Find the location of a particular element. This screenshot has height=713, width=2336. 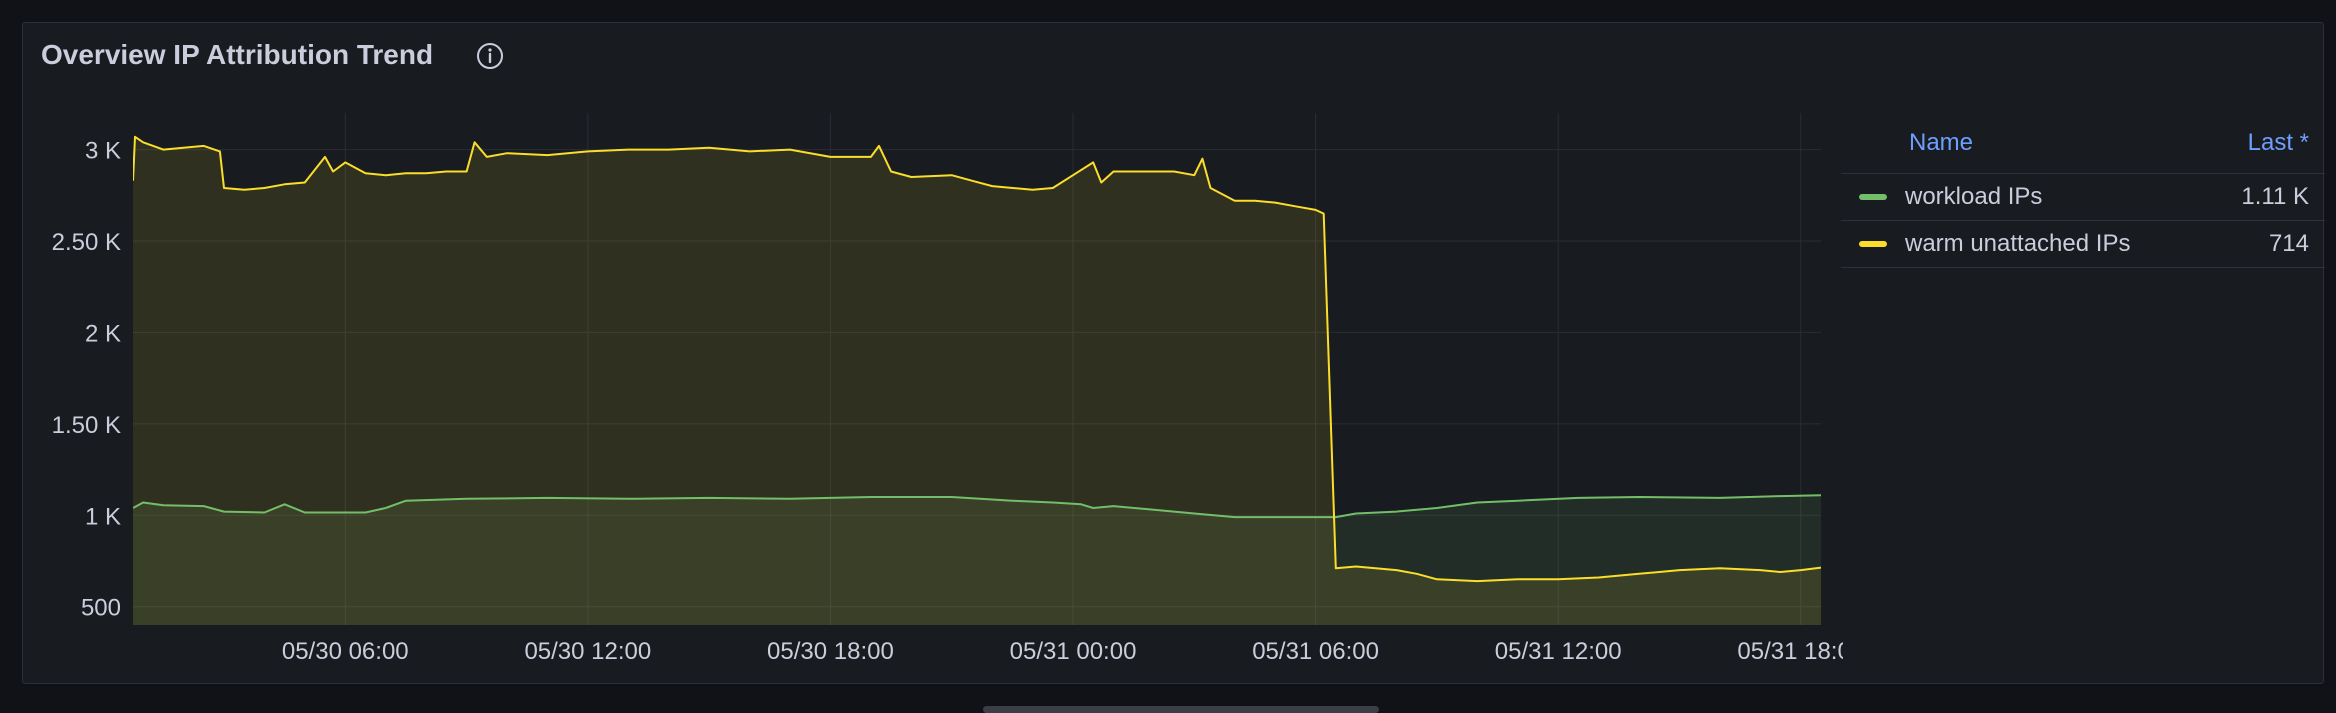

y-tick-label: 500 is located at coordinates (101, 608).